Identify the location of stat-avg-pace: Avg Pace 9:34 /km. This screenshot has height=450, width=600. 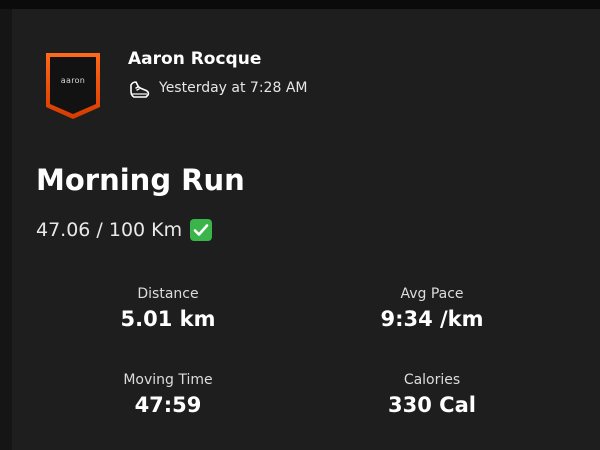
(432, 308).